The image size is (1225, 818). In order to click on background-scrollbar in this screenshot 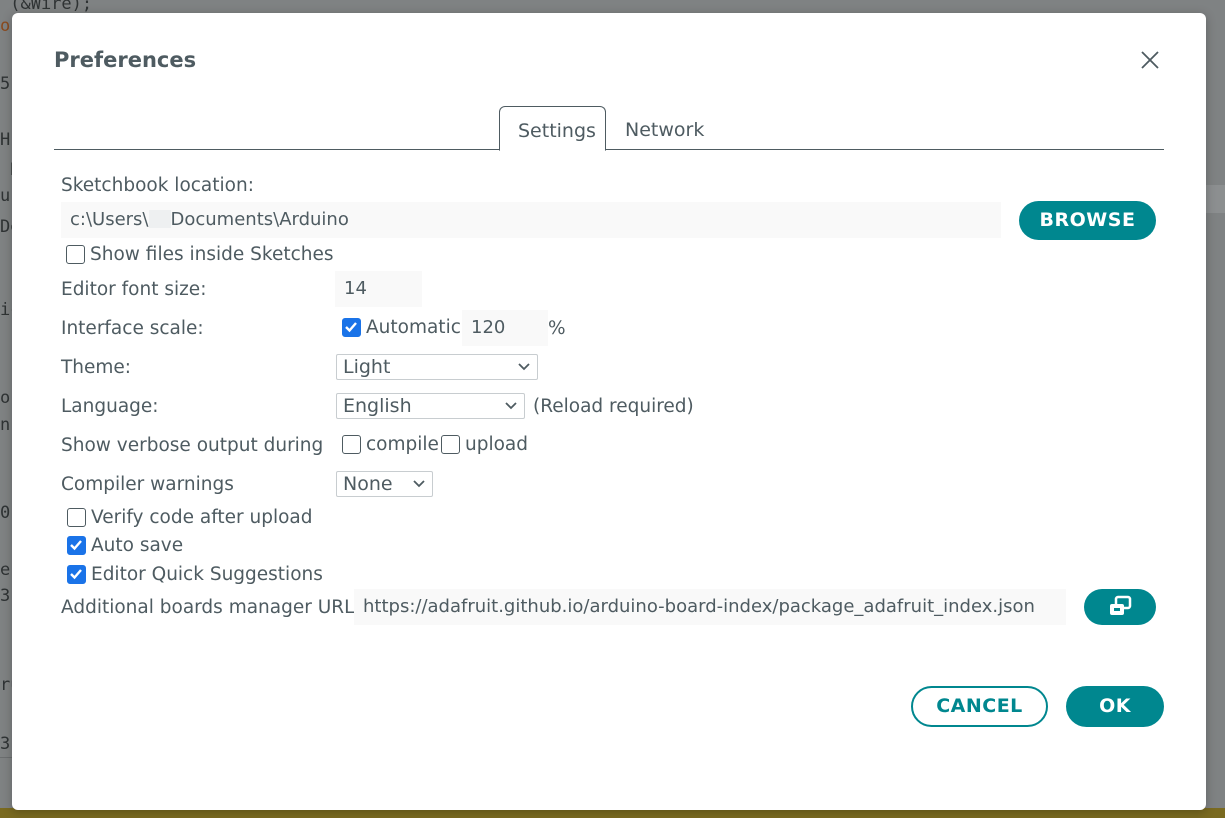, I will do `click(1215, 199)`.